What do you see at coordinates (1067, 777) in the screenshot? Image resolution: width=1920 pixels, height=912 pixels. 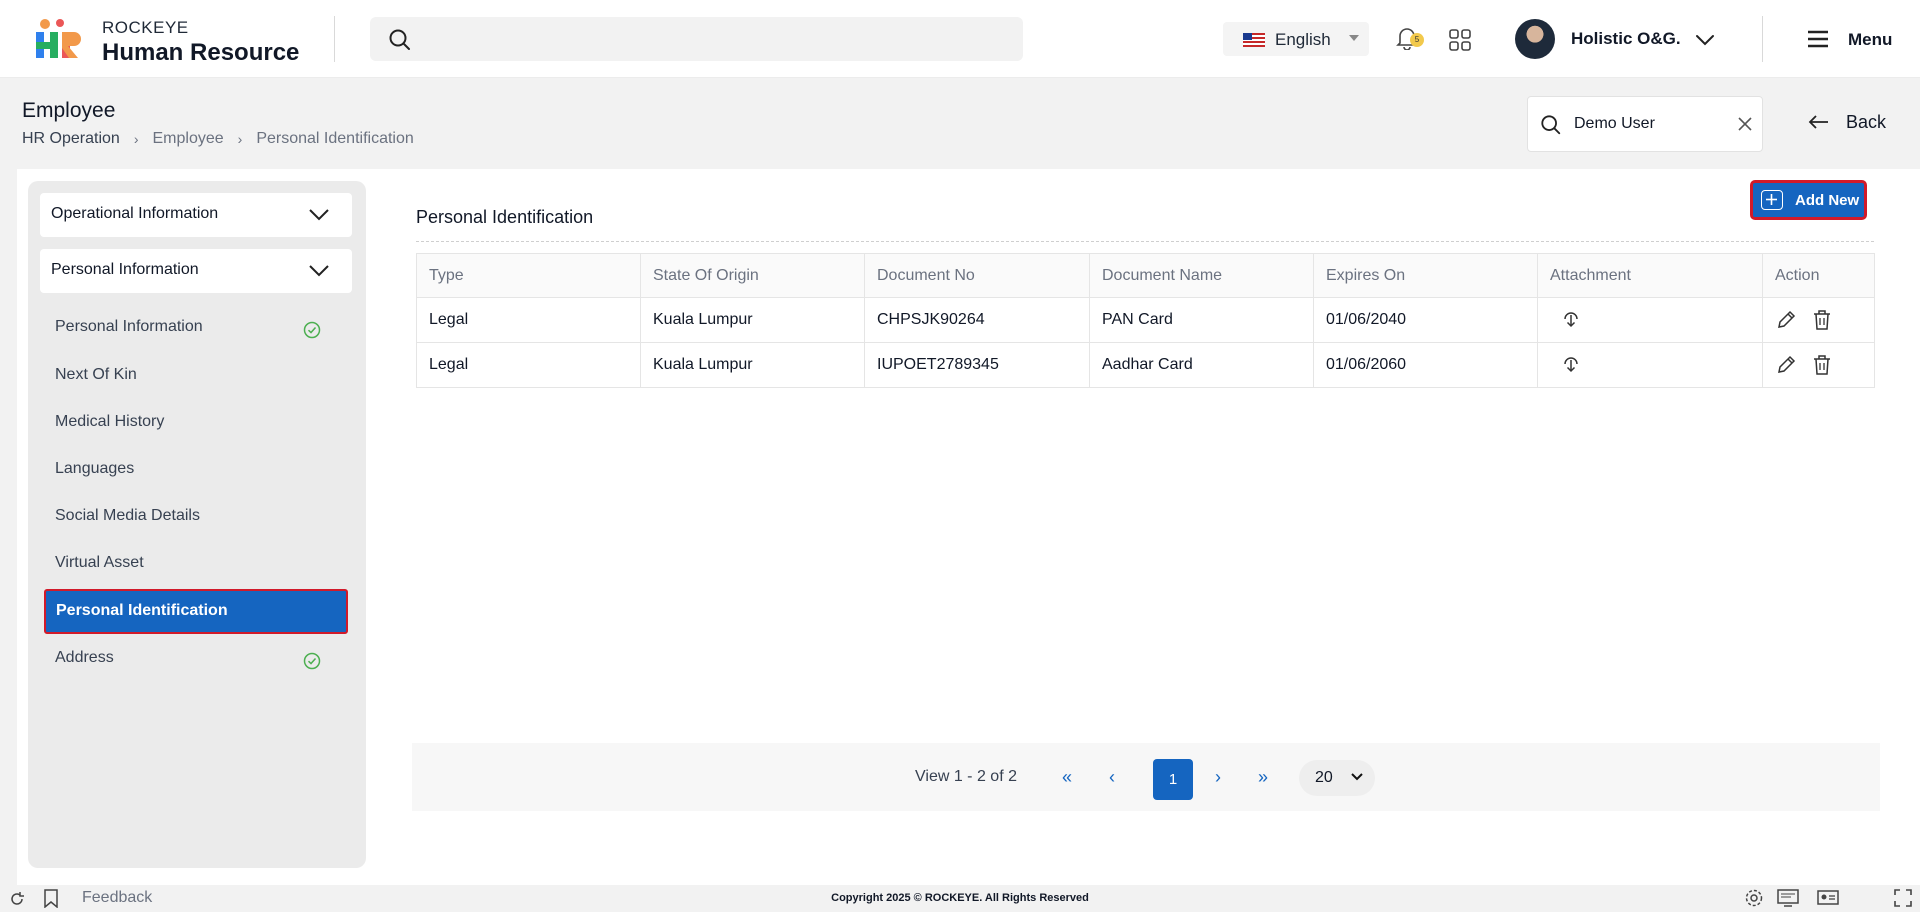 I see `first-page-icon: «` at bounding box center [1067, 777].